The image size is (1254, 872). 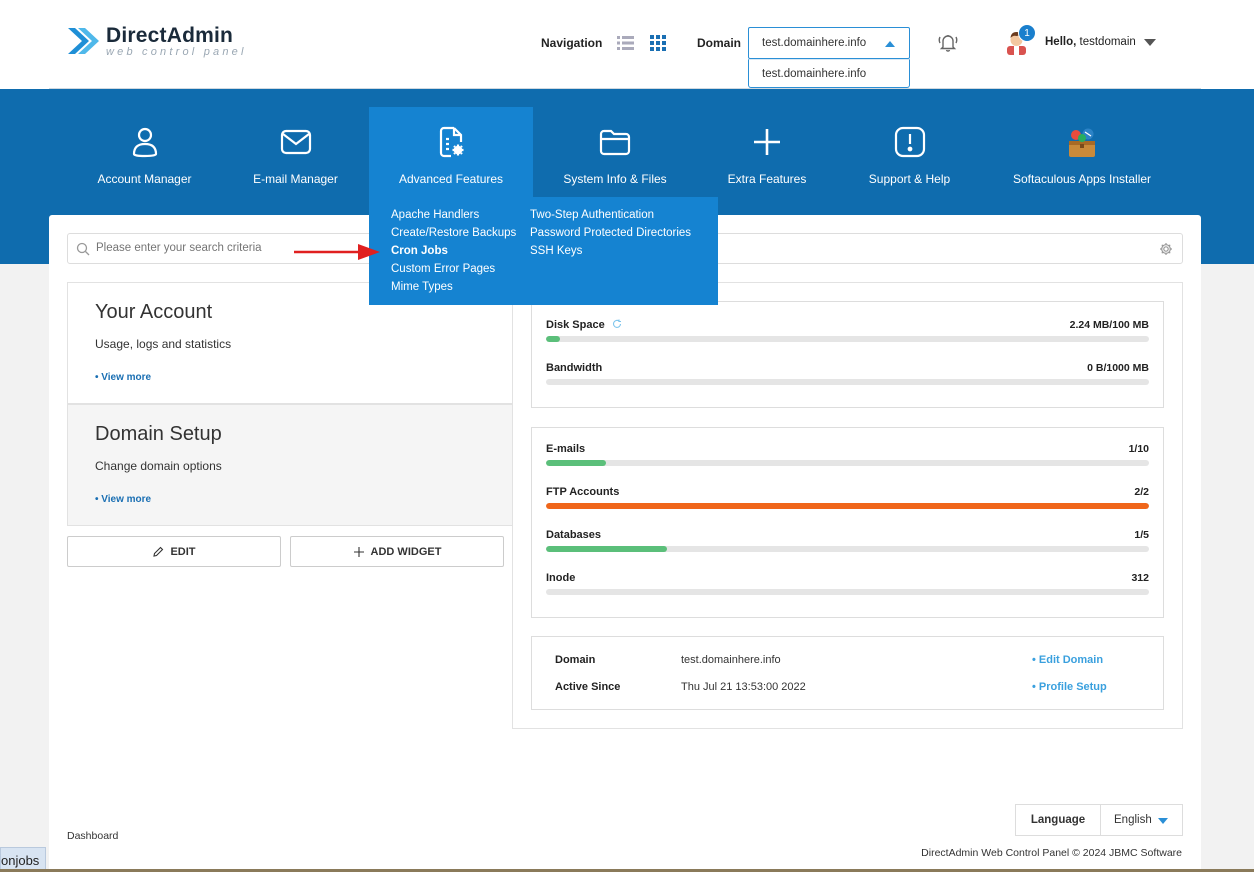 What do you see at coordinates (451, 142) in the screenshot?
I see `file-gear-icon` at bounding box center [451, 142].